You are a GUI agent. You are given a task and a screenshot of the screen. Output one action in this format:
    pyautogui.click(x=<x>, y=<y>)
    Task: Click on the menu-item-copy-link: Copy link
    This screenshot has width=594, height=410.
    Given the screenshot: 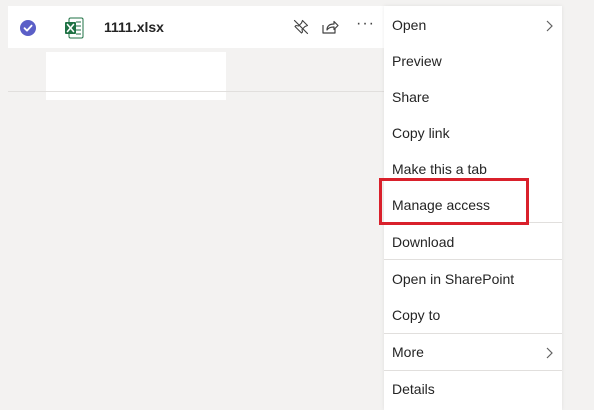 What is the action you would take?
    pyautogui.click(x=473, y=133)
    